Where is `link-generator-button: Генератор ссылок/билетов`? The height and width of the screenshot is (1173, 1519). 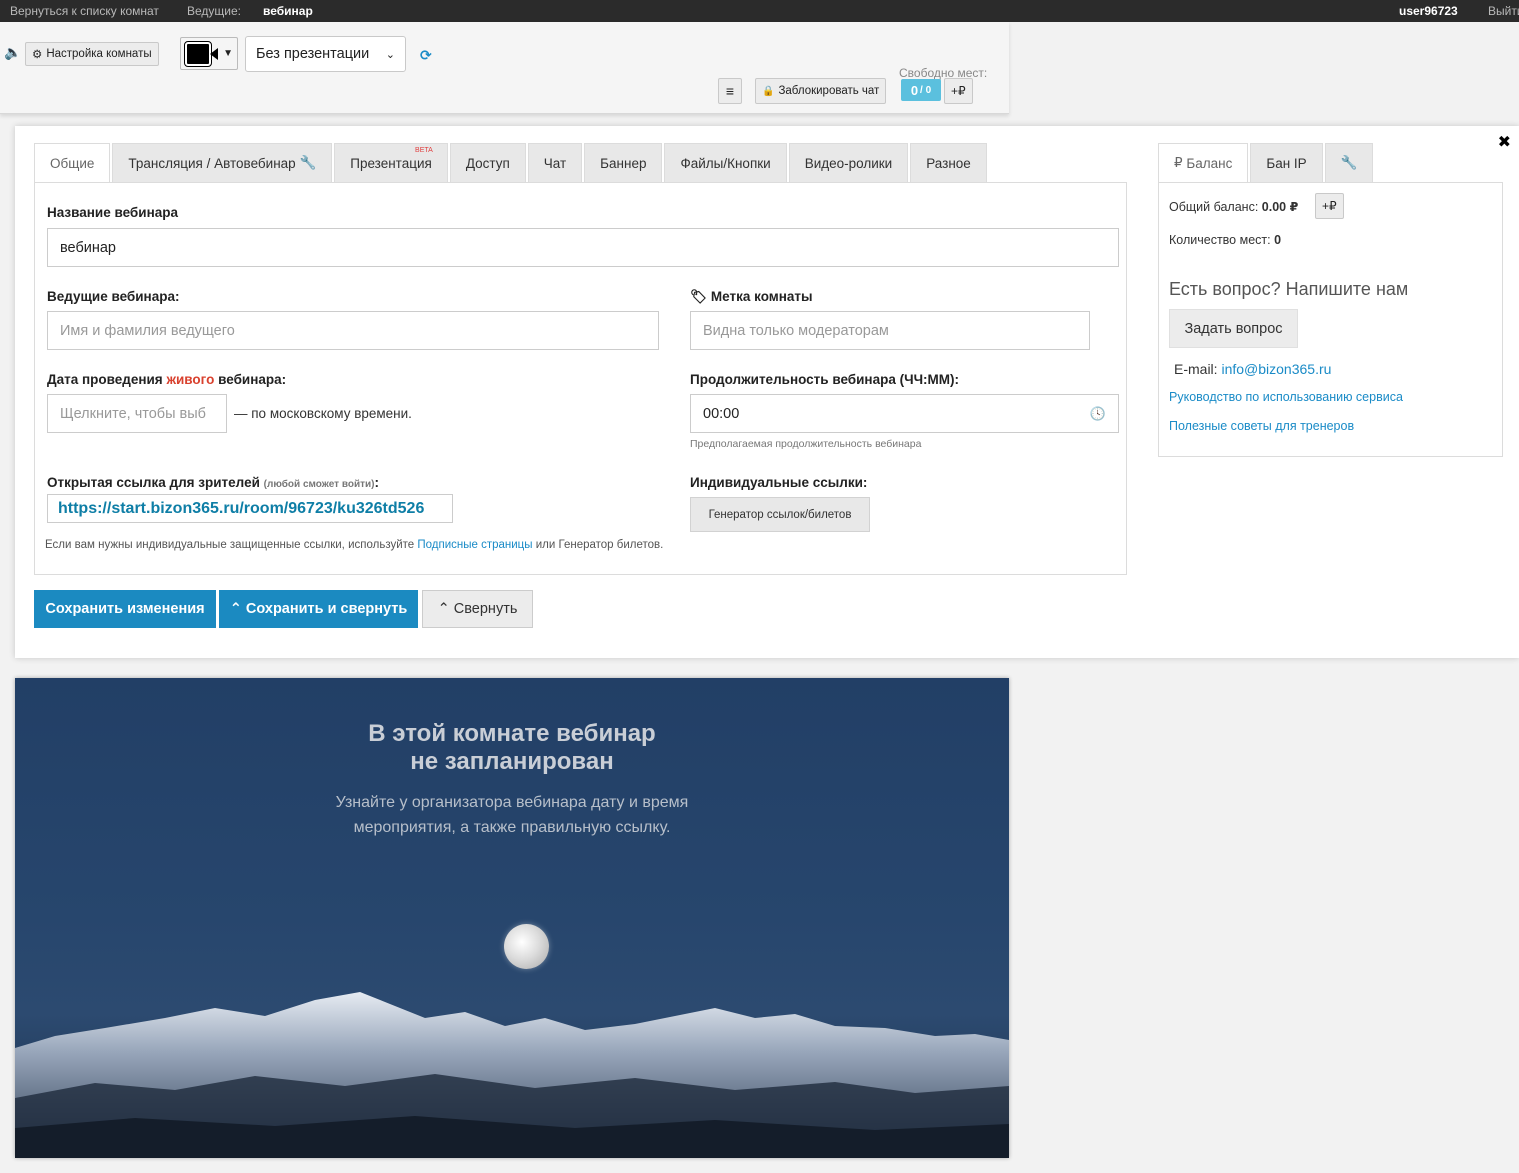
link-generator-button: Генератор ссылок/билетов is located at coordinates (780, 514).